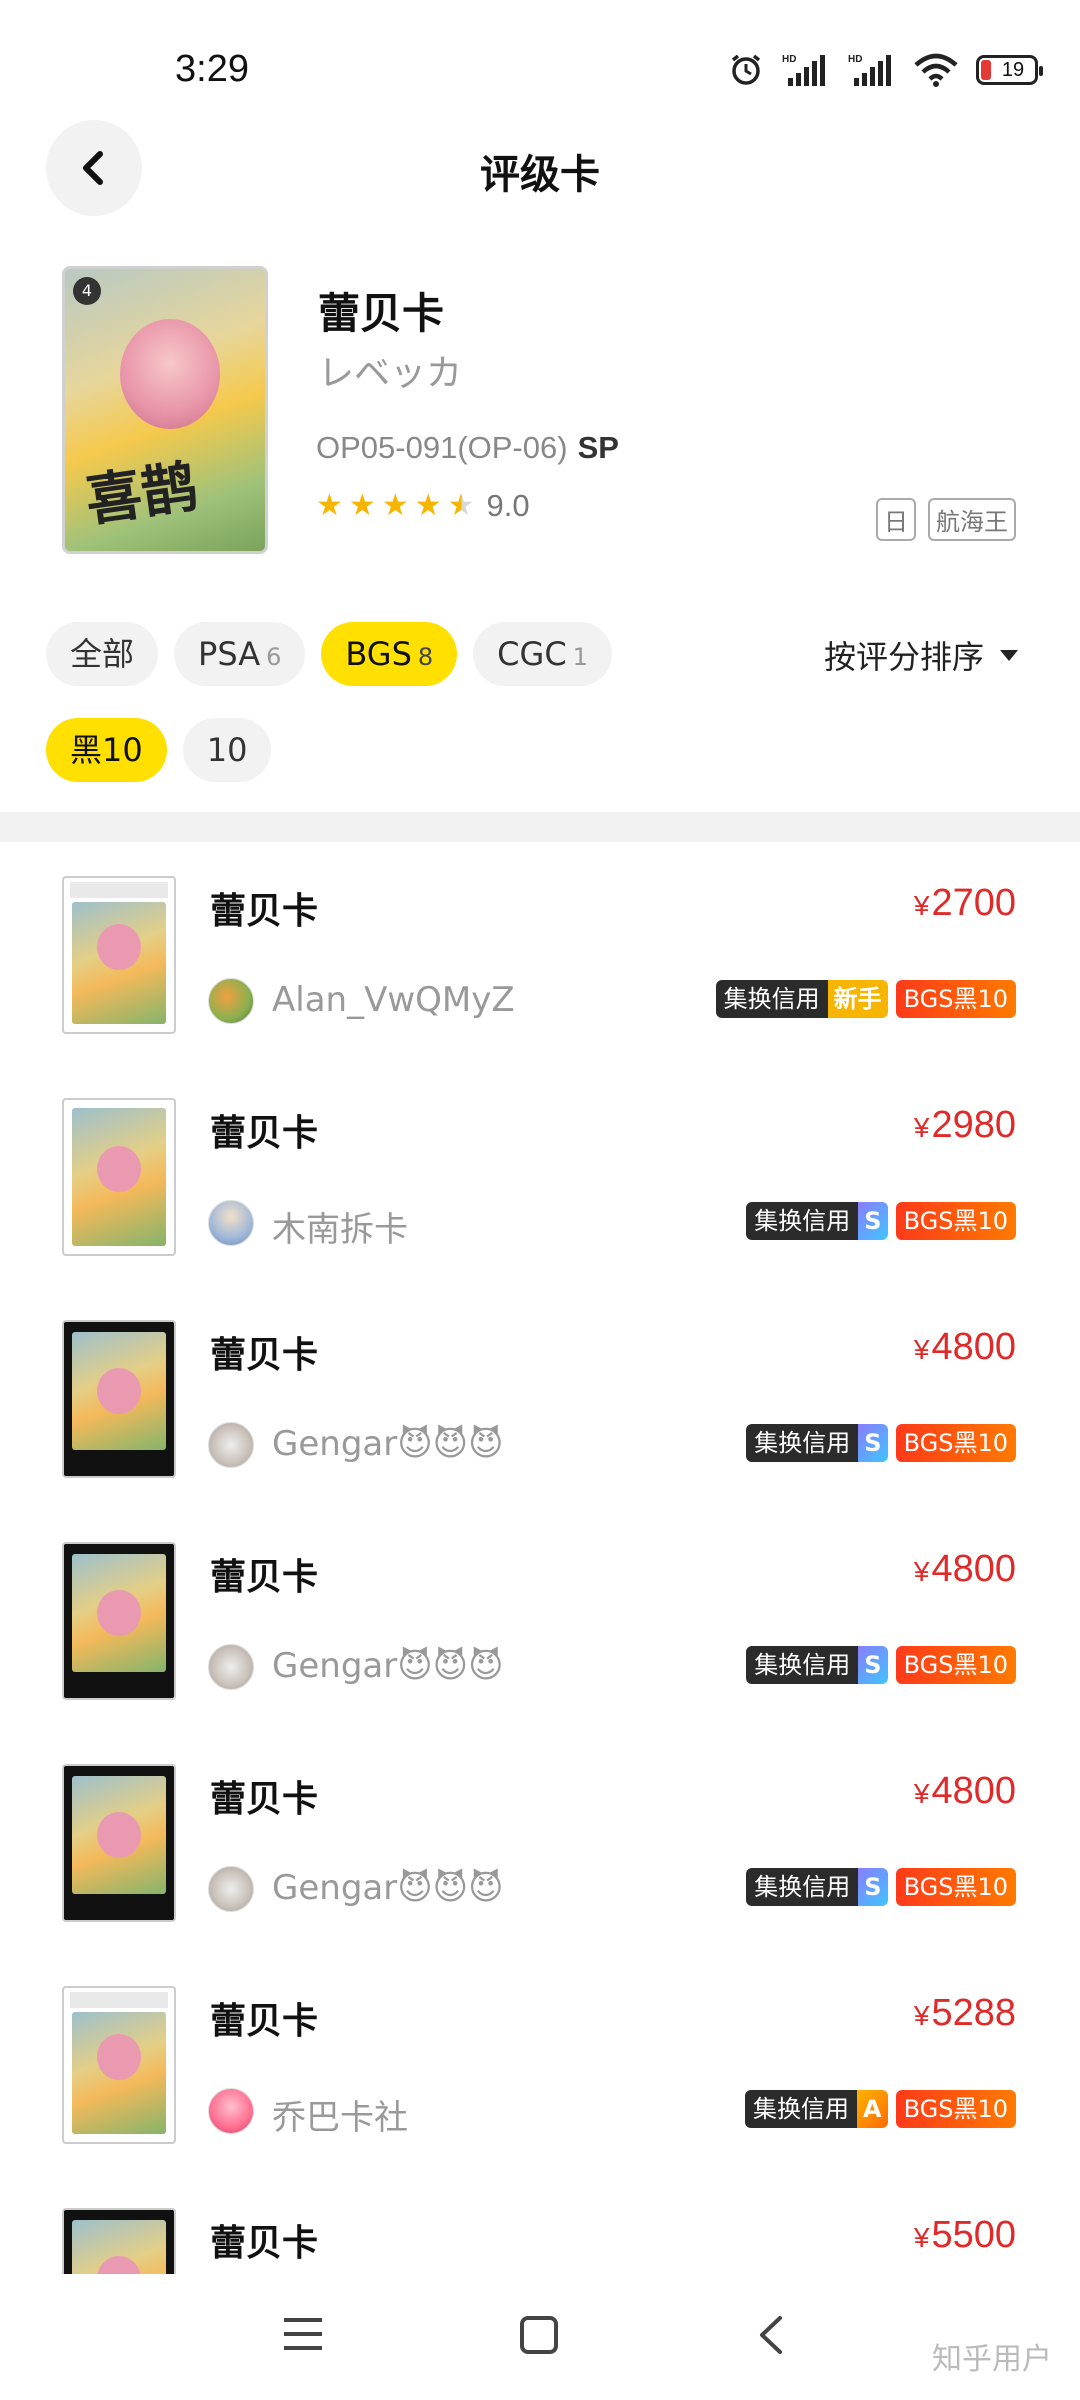 This screenshot has width=1080, height=2400. Describe the element at coordinates (857, 999) in the screenshot. I see `level-badge: 新手` at that location.